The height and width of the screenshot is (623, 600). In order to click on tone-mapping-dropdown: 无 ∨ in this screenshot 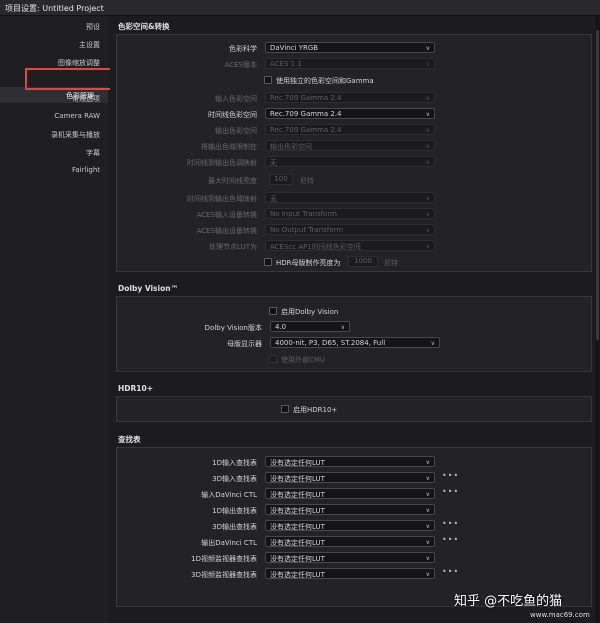, I will do `click(350, 161)`.